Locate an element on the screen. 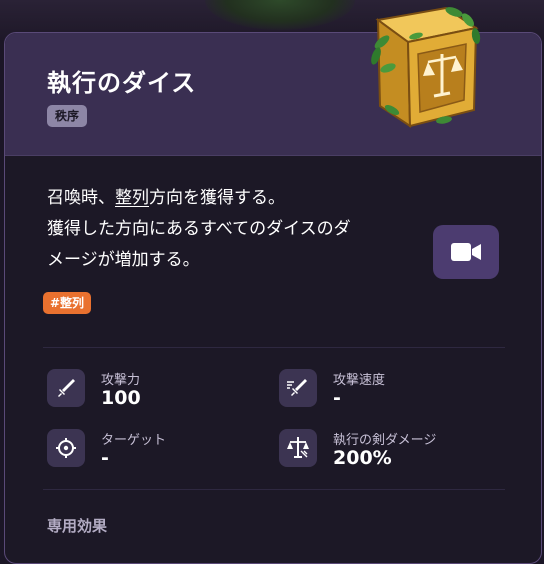 The height and width of the screenshot is (564, 544). keyword-link: 整列 is located at coordinates (132, 198).